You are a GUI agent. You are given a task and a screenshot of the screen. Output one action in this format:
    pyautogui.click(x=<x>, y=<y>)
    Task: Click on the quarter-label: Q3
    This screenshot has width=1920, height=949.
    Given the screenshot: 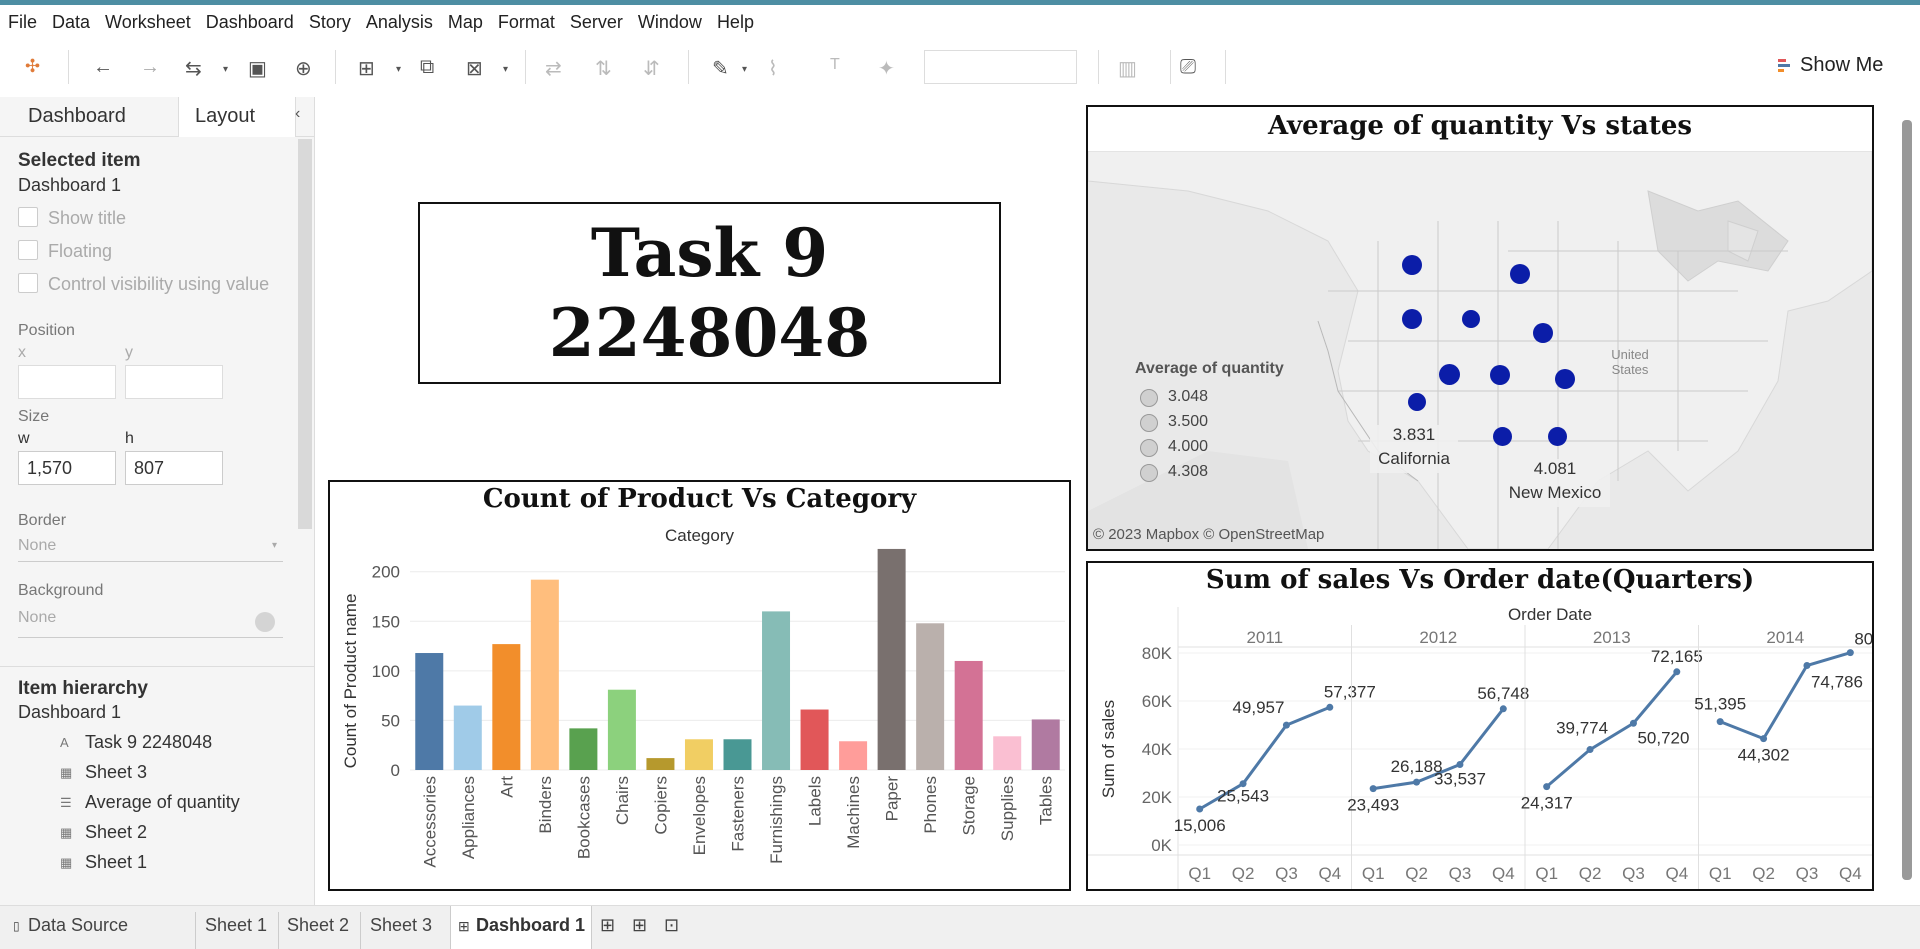 What is the action you would take?
    pyautogui.click(x=1633, y=873)
    